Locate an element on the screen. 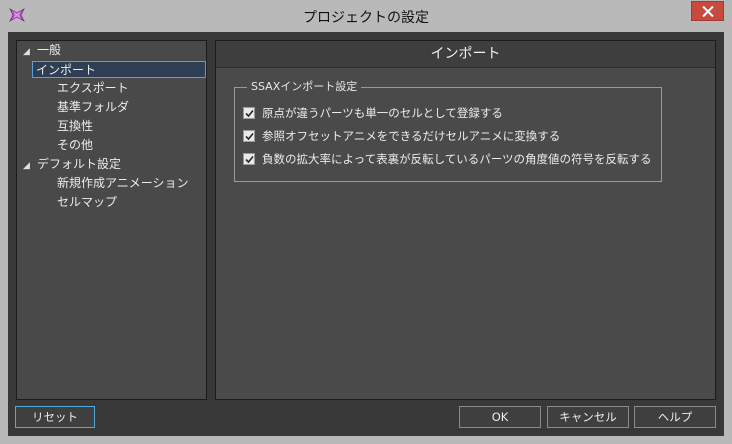 This screenshot has width=732, height=444. tree-item-label: 新規作成アニメーション is located at coordinates (123, 183).